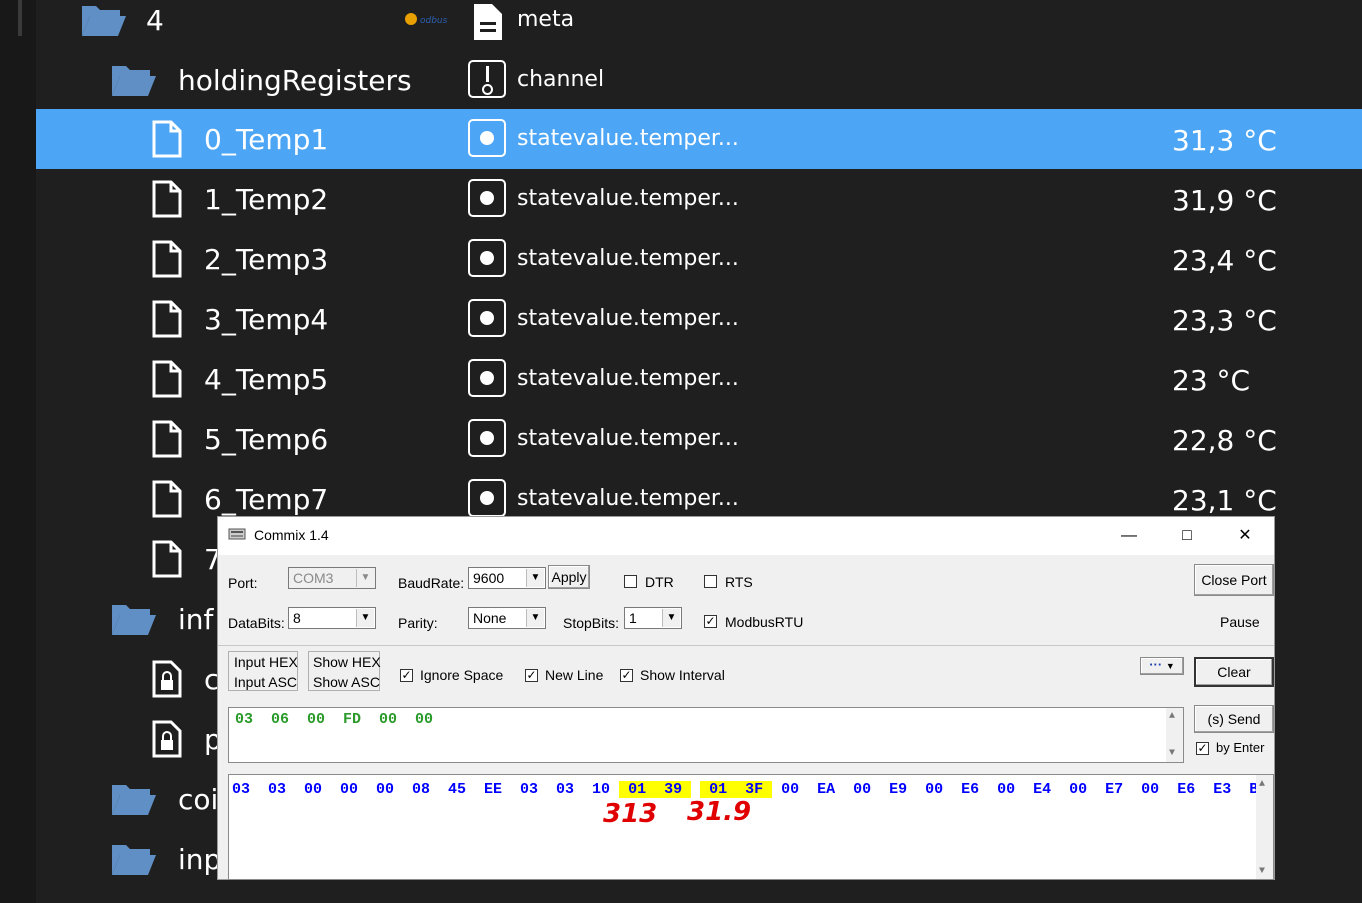 Image resolution: width=1362 pixels, height=903 pixels. What do you see at coordinates (263, 671) in the screenshot?
I see `input-mode-toggle: Input HEX Input ASC` at bounding box center [263, 671].